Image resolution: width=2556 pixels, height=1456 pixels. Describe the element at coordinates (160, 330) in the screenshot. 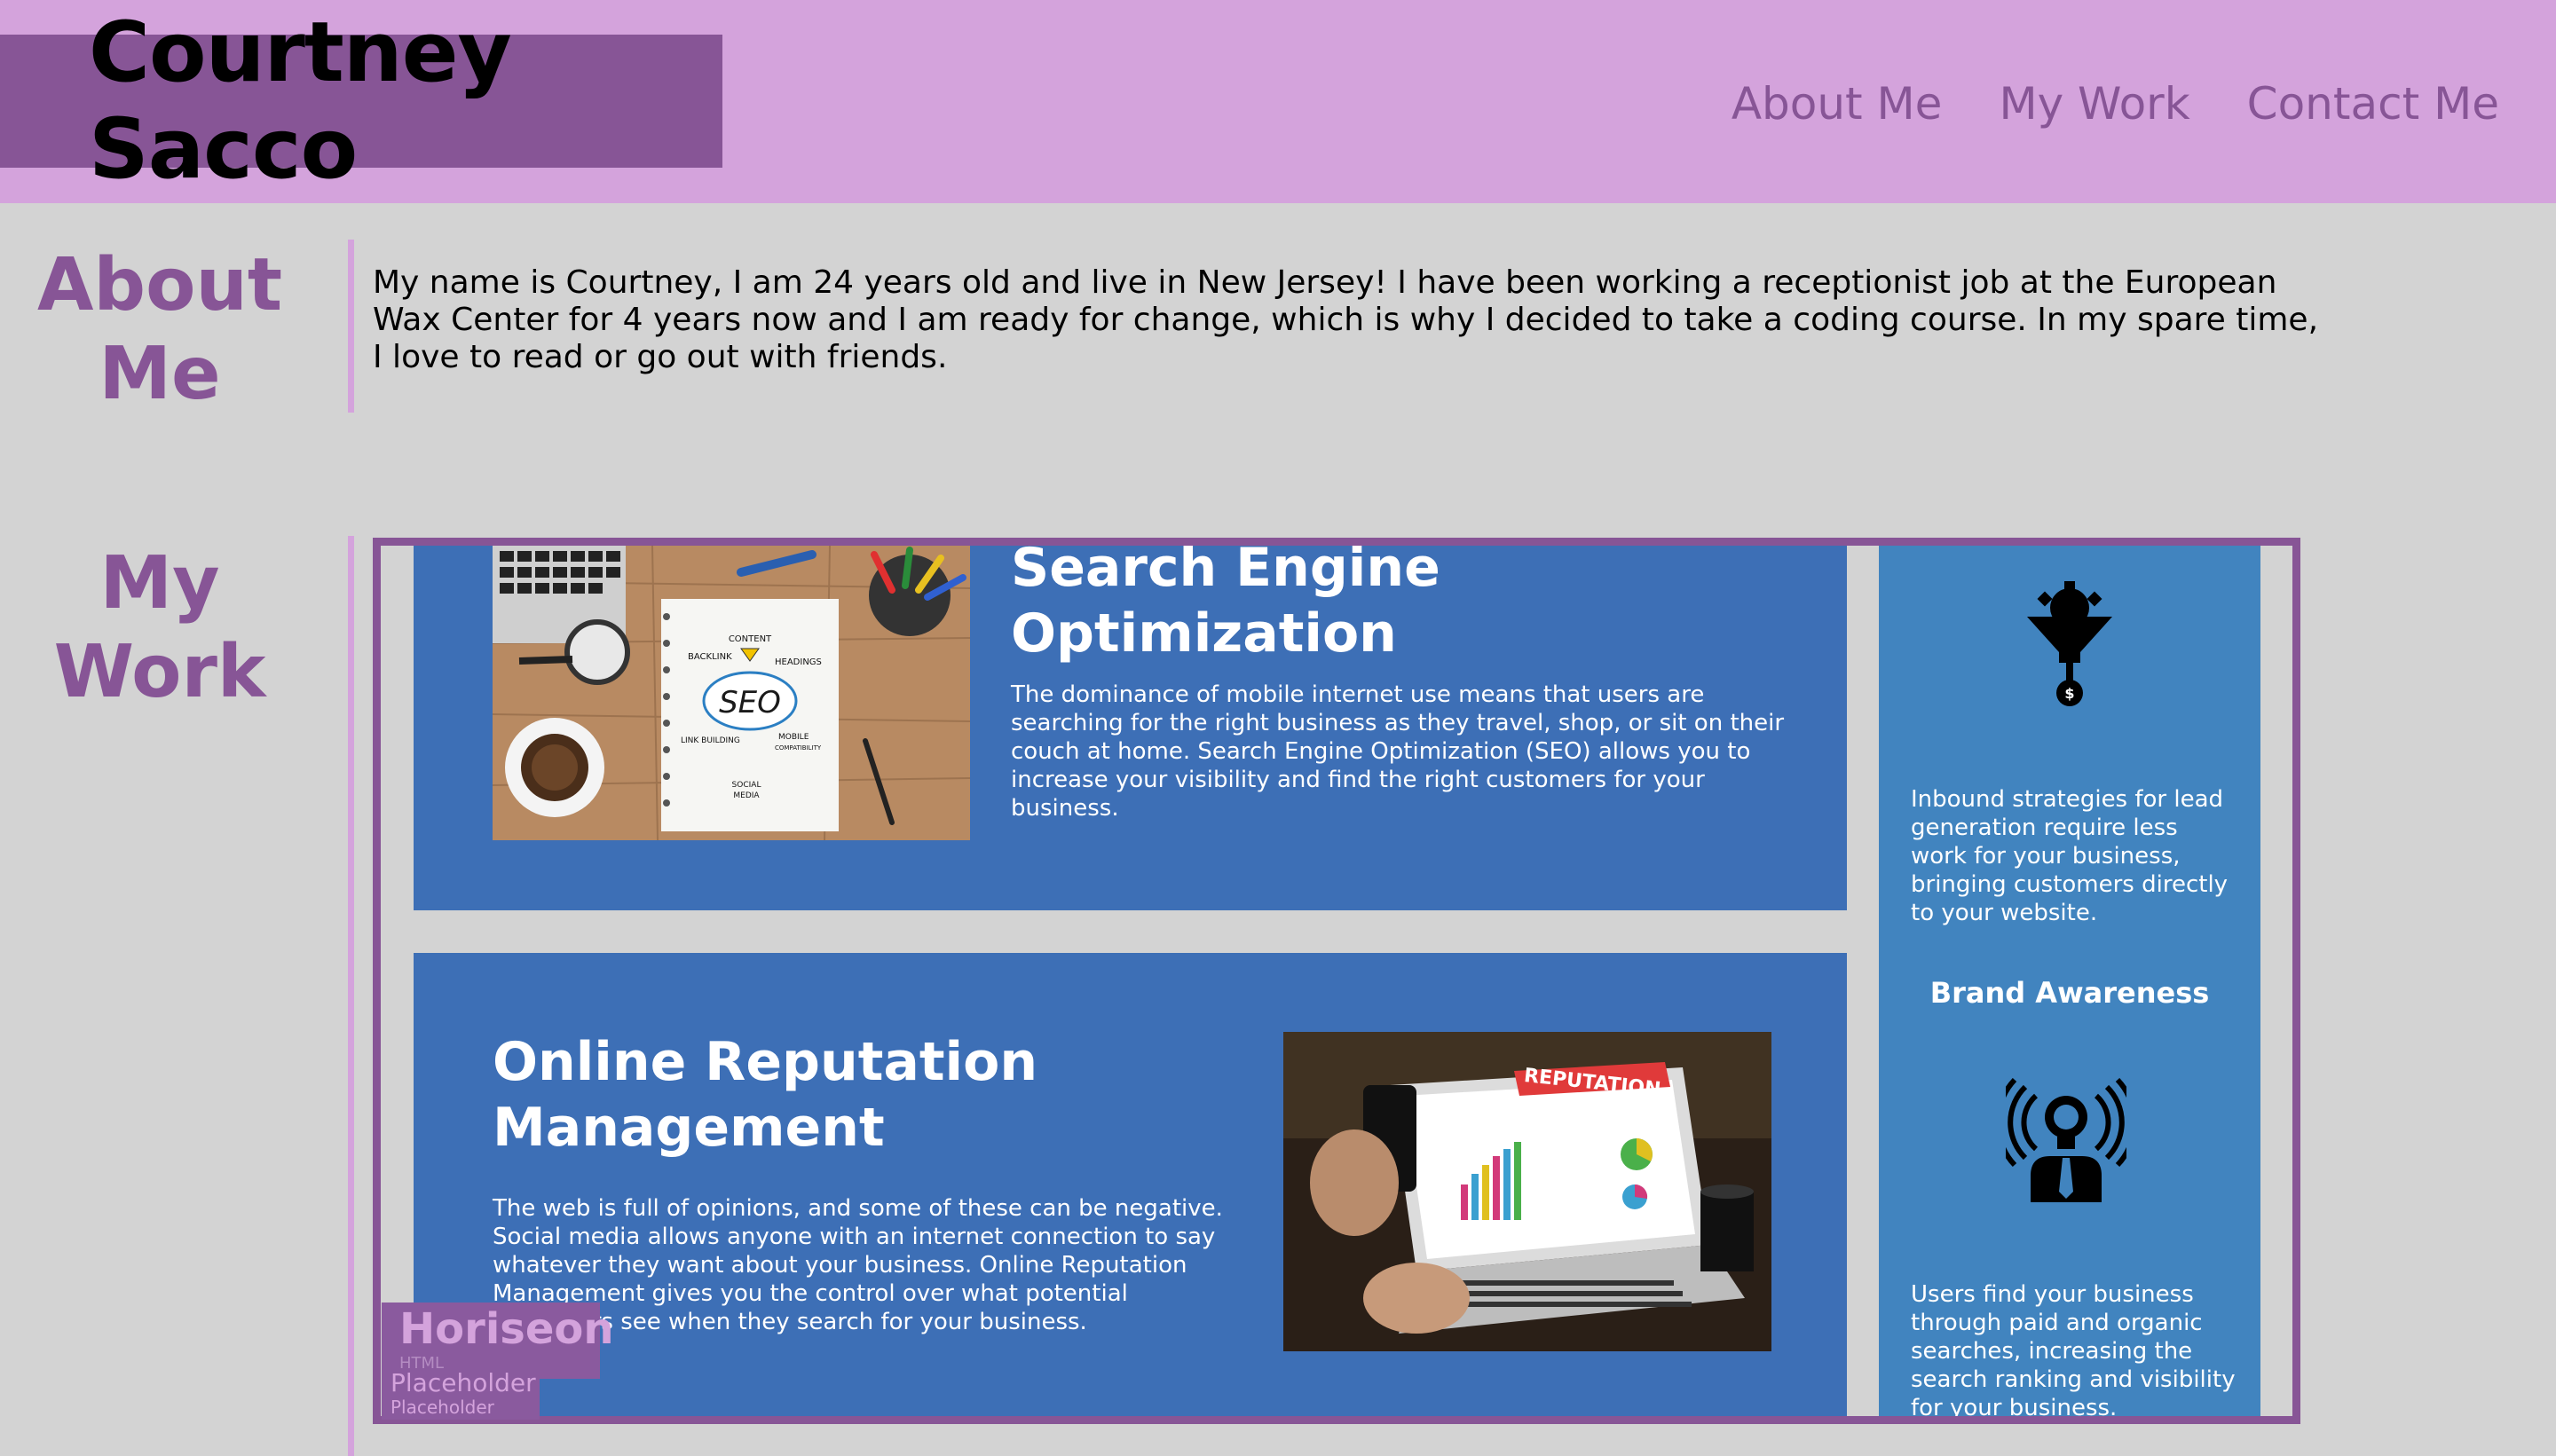

I see `about-heading: About Me` at that location.